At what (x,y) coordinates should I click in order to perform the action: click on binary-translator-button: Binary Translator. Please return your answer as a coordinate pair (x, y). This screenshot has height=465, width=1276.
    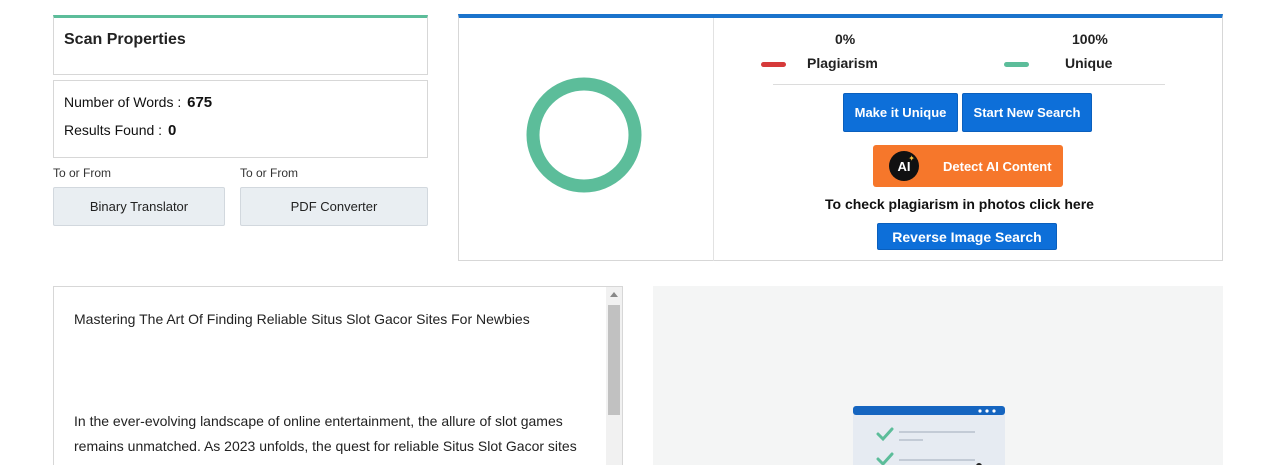
    Looking at the image, I should click on (139, 206).